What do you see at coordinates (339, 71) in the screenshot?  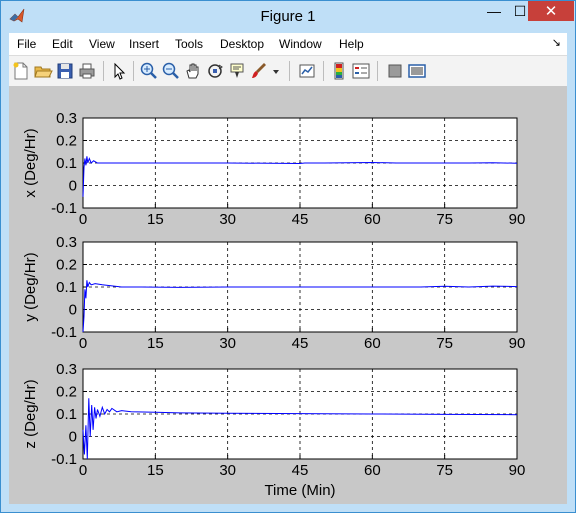 I see `insert-colorbar-icon` at bounding box center [339, 71].